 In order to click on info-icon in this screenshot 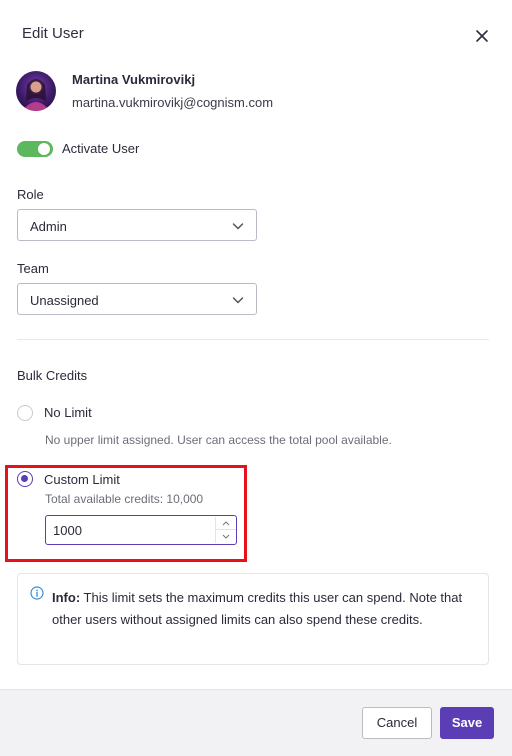, I will do `click(37, 593)`.